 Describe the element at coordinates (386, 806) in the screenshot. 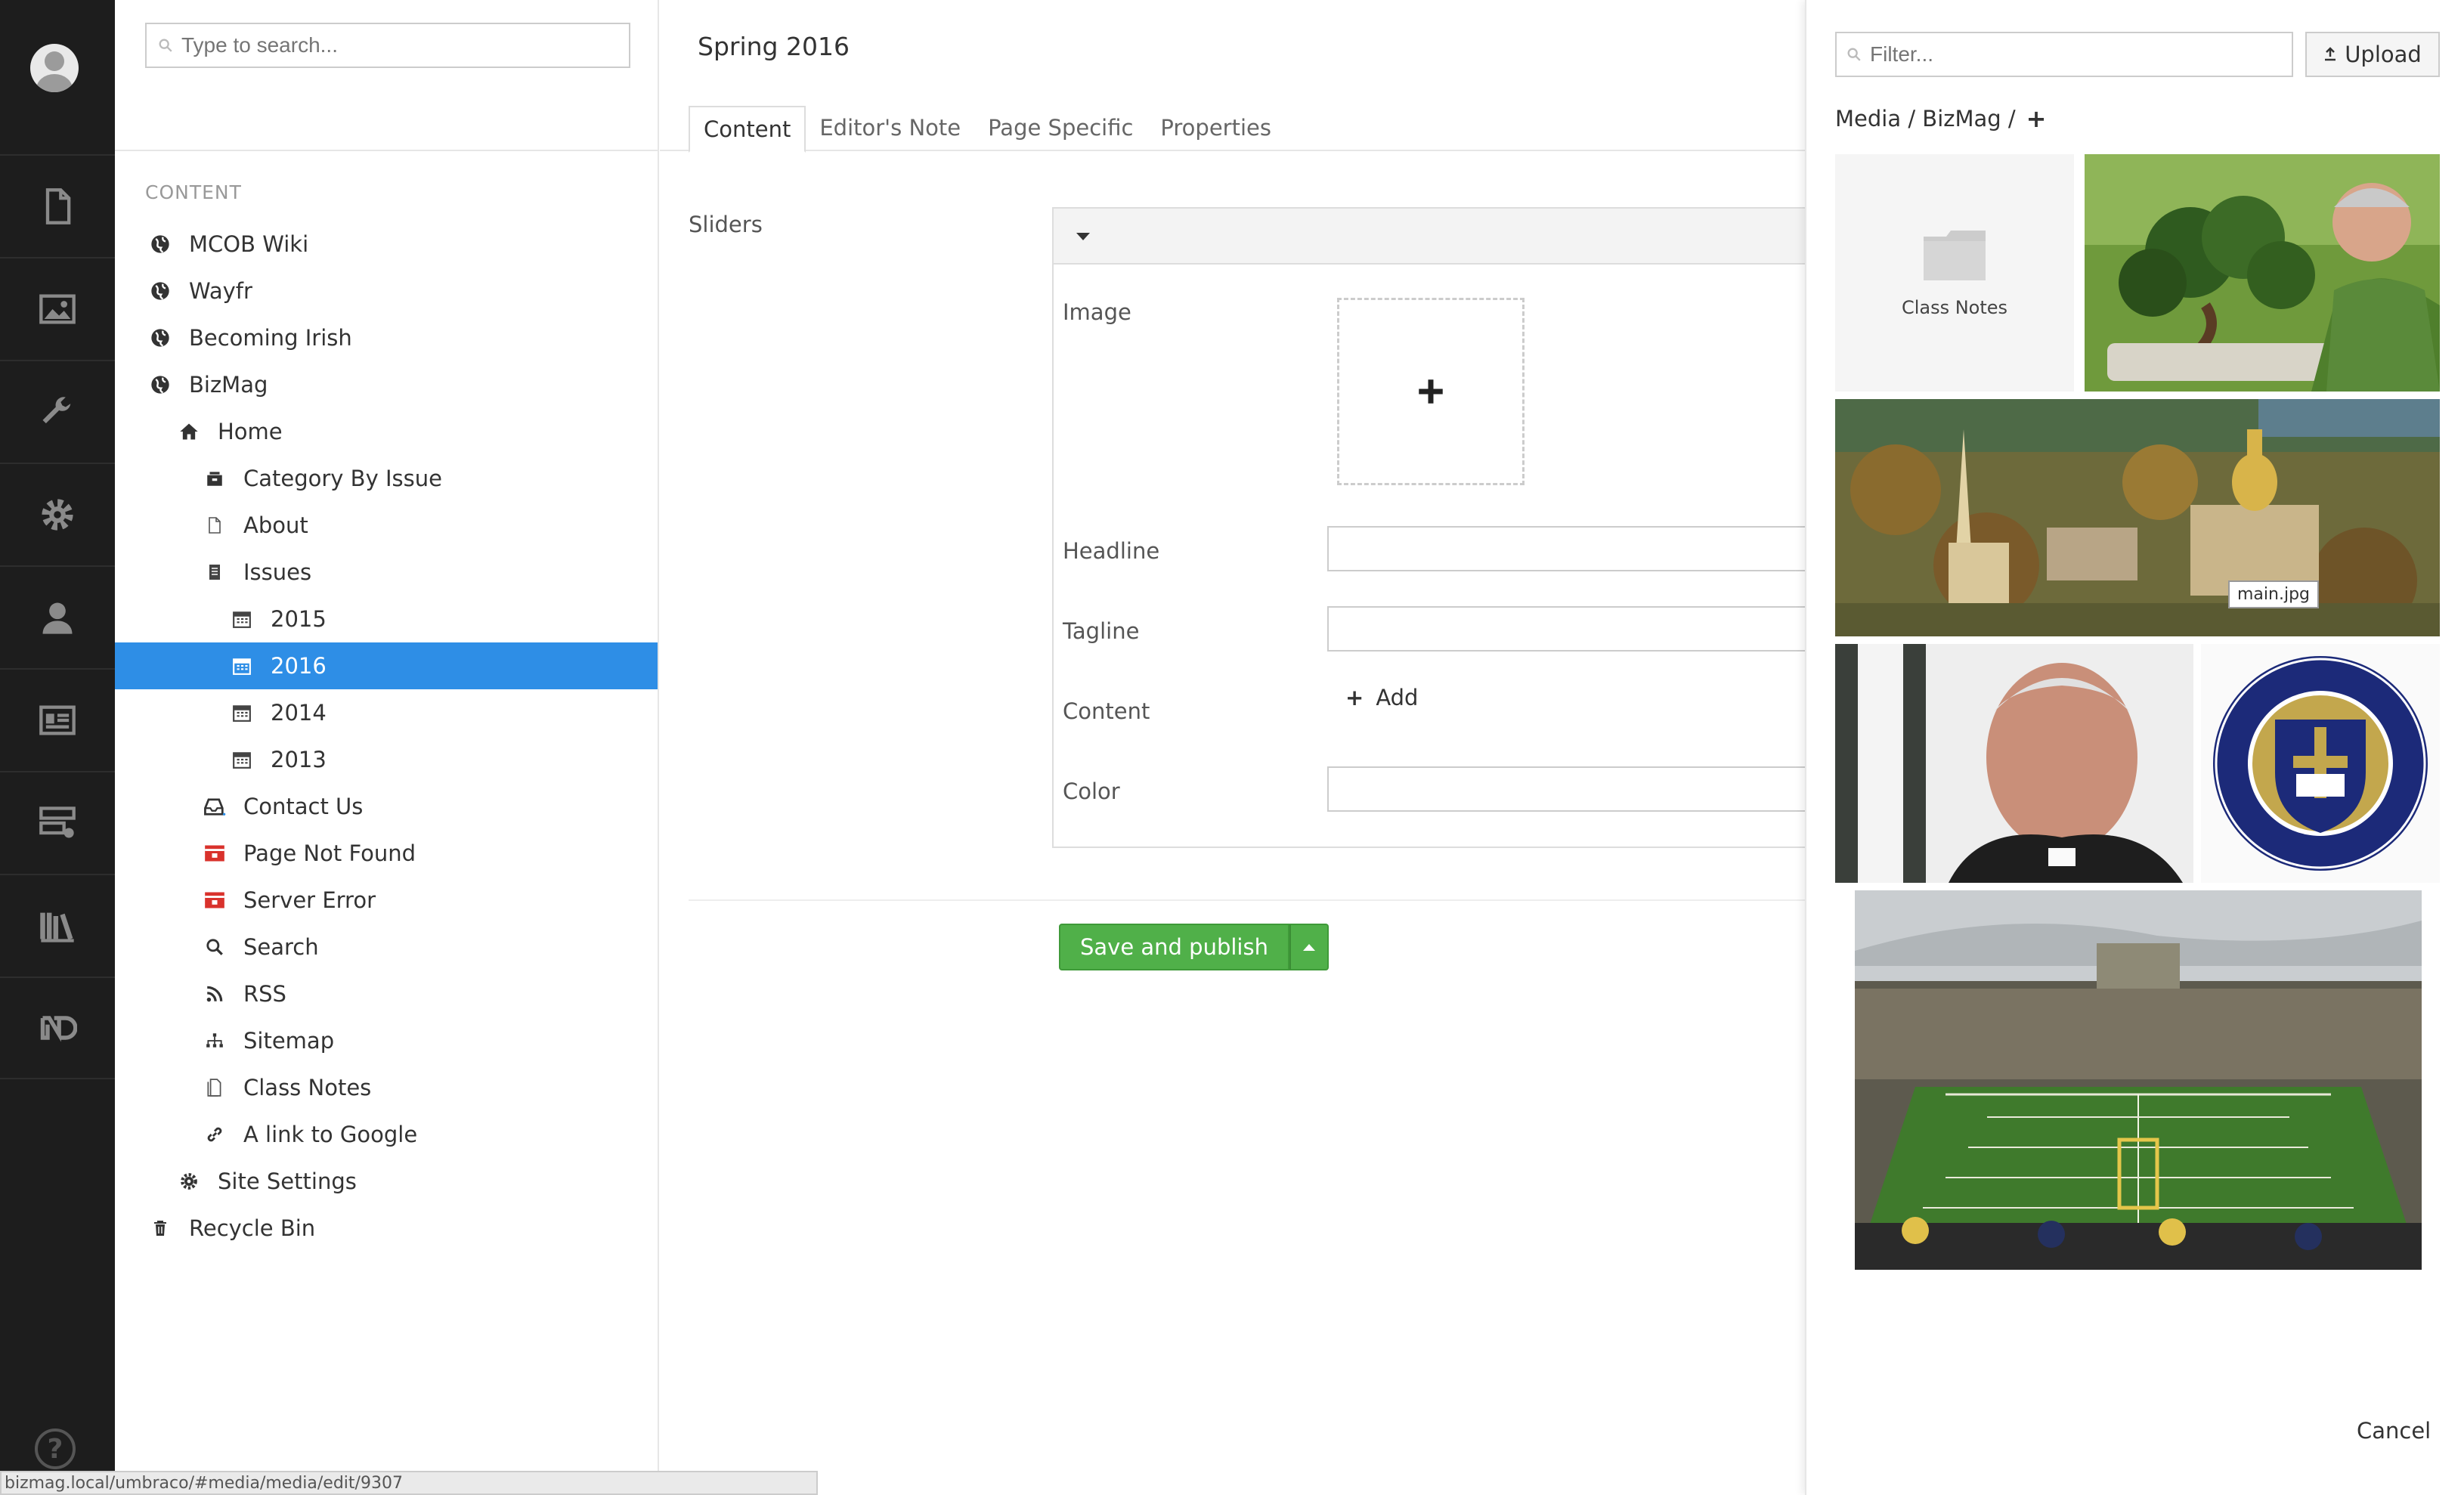

I see `tree-node: Contact Us` at that location.